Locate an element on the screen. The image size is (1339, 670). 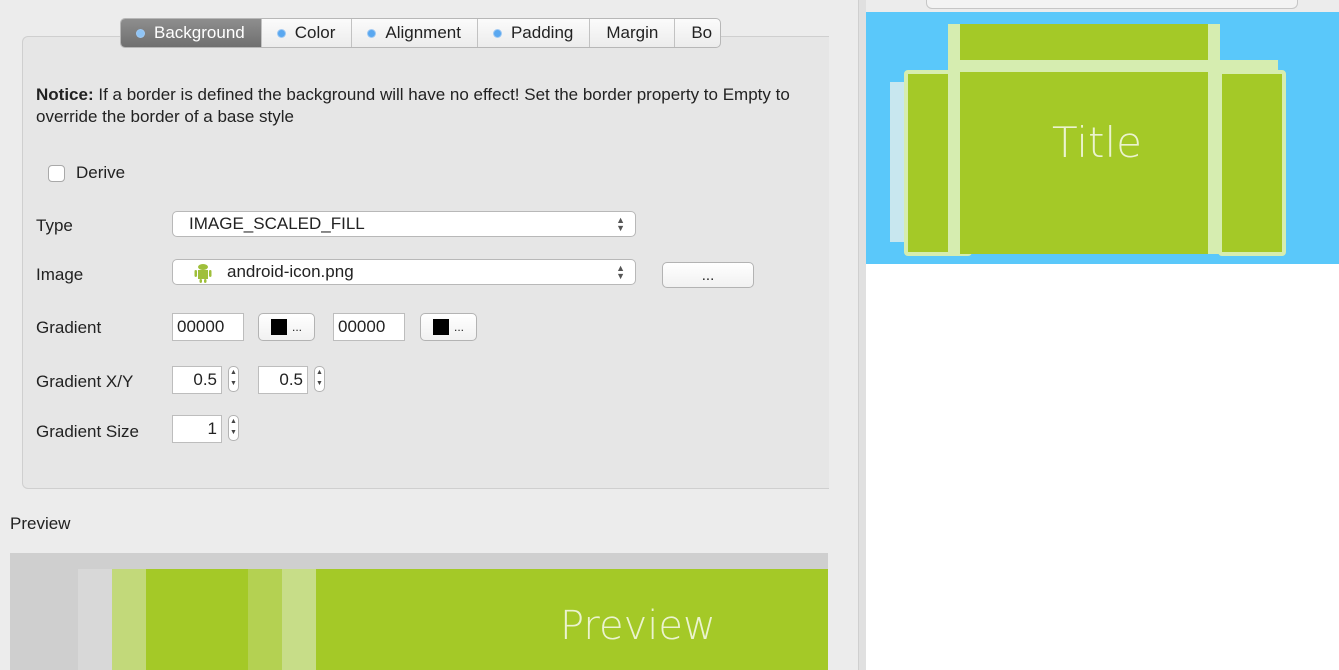
gradient-xy-label: Gradient X/Y is located at coordinates (85, 381).